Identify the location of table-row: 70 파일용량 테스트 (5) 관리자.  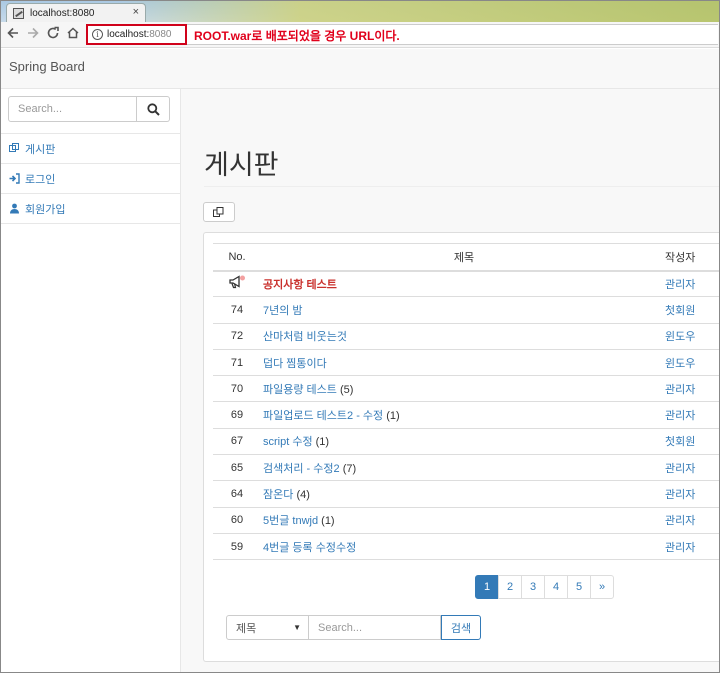
(466, 389).